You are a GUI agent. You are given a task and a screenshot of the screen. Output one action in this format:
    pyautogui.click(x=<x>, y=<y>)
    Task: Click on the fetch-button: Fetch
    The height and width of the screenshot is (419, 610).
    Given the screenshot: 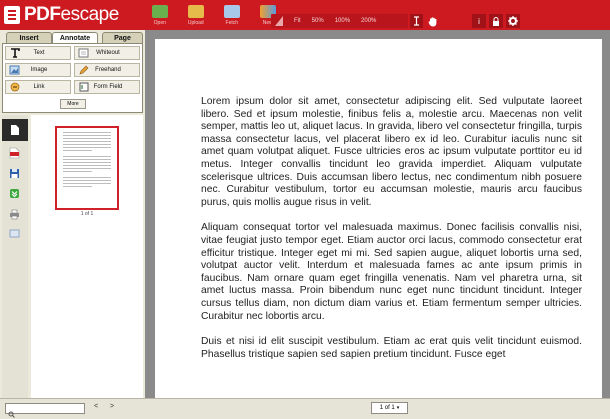 What is the action you would take?
    pyautogui.click(x=232, y=15)
    